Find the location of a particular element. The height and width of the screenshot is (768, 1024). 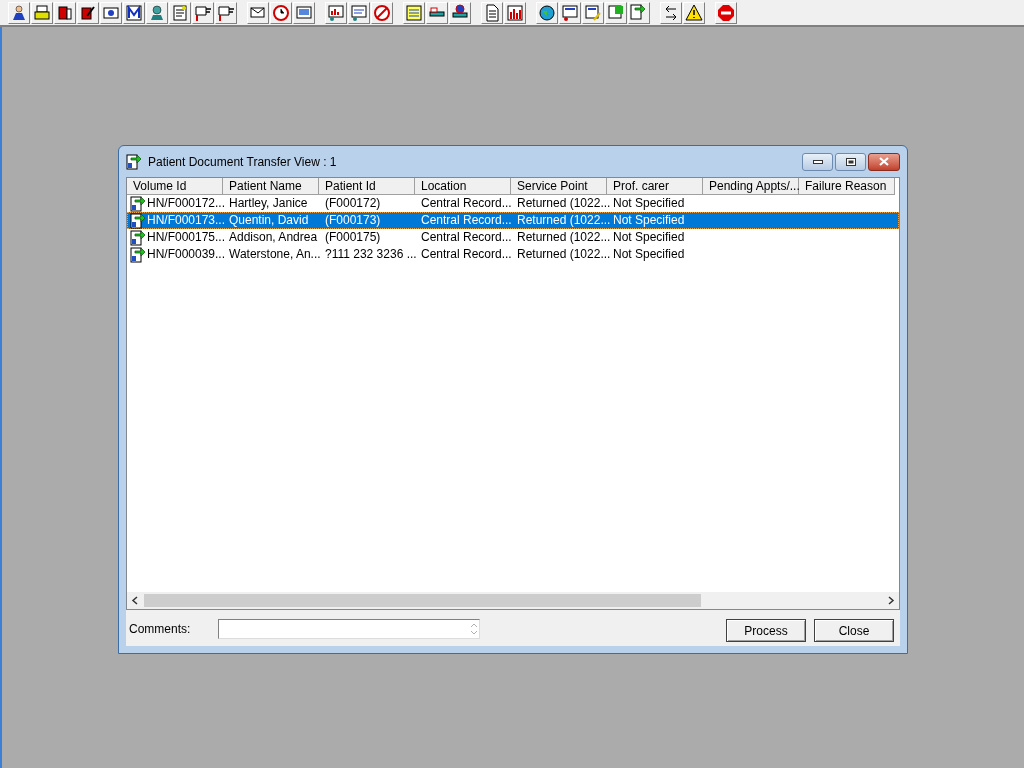

note-icon is located at coordinates (180, 12).